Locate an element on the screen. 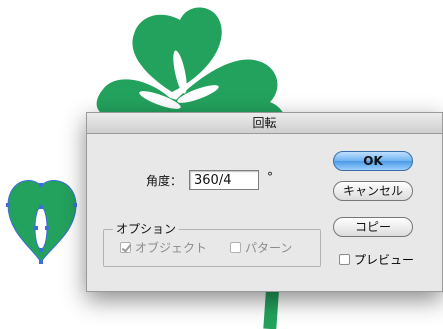 This screenshot has width=443, height=329. preview-checkbox-box is located at coordinates (344, 259).